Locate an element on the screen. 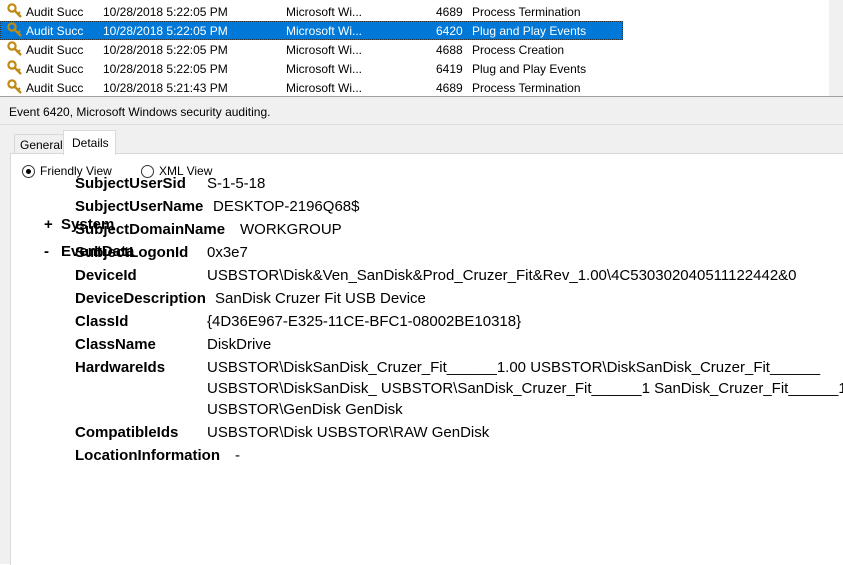 The width and height of the screenshot is (843, 565). field-value: DESKTOP-2196Q68$ is located at coordinates (286, 208).